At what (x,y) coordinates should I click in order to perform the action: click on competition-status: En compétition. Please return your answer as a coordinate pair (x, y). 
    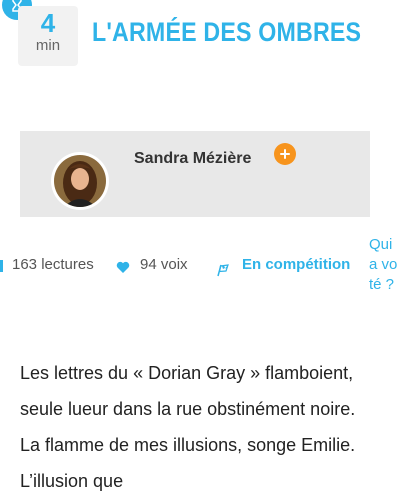
    Looking at the image, I should click on (297, 265).